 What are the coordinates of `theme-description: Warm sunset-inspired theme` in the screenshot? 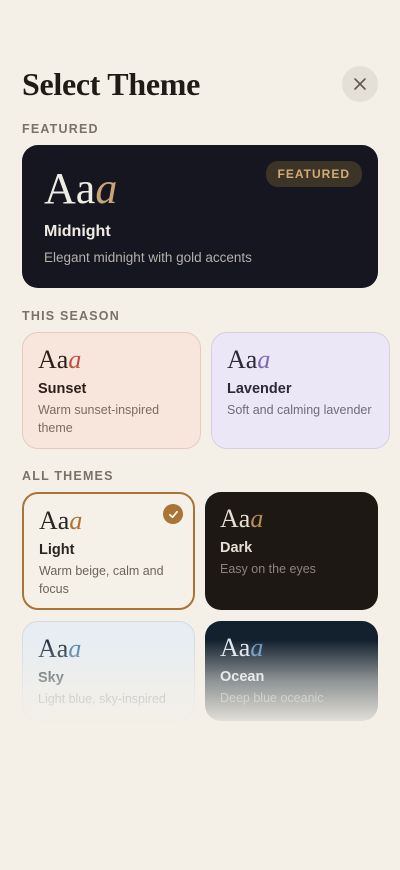 It's located at (99, 419).